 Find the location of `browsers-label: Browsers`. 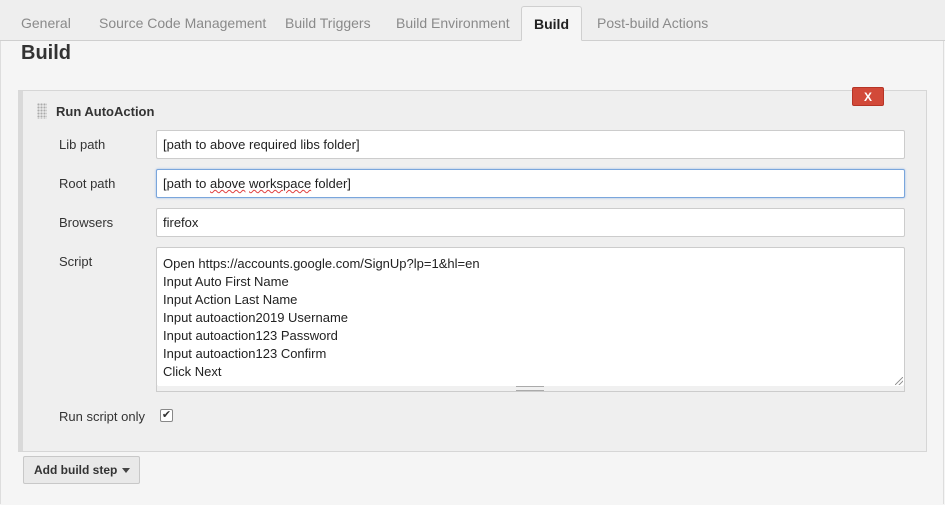

browsers-label: Browsers is located at coordinates (86, 222).